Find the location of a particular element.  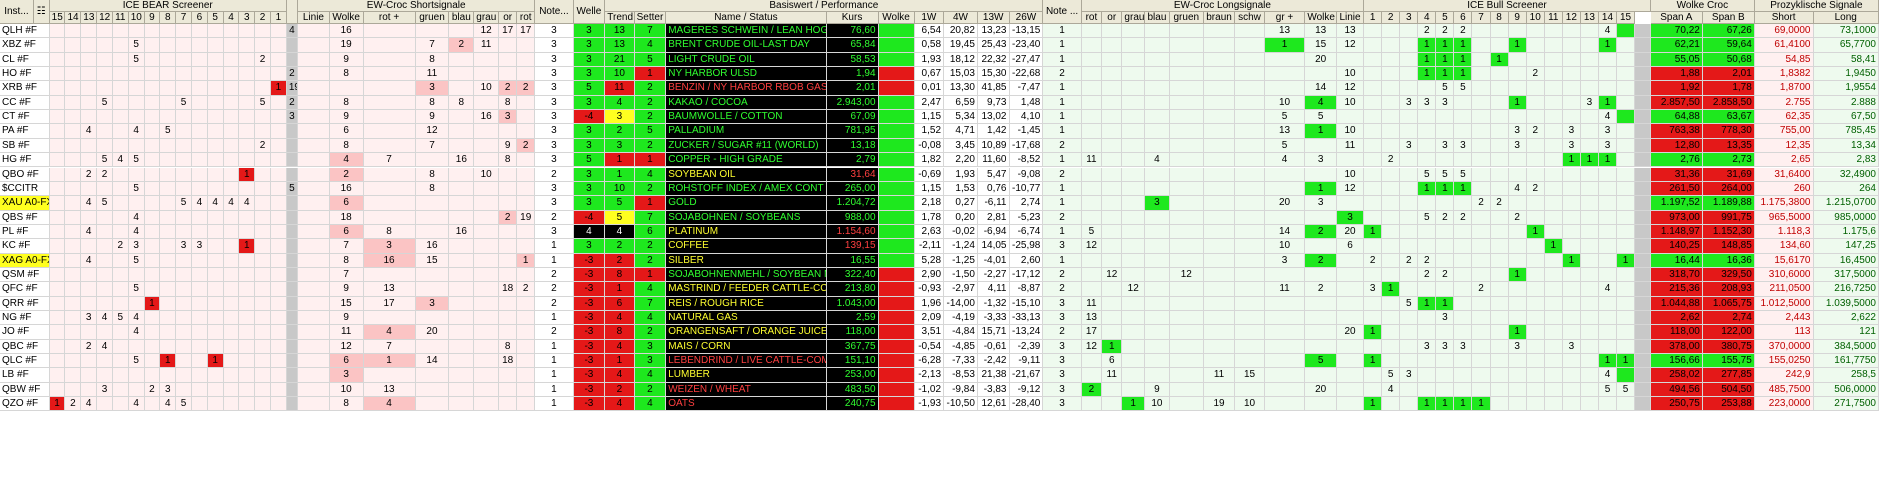

instrument-name: SB #F is located at coordinates (25, 146).